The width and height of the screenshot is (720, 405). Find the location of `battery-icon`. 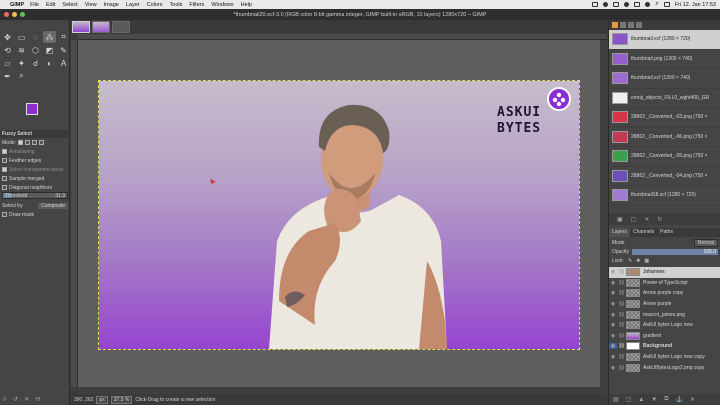

battery-icon is located at coordinates (637, 4).